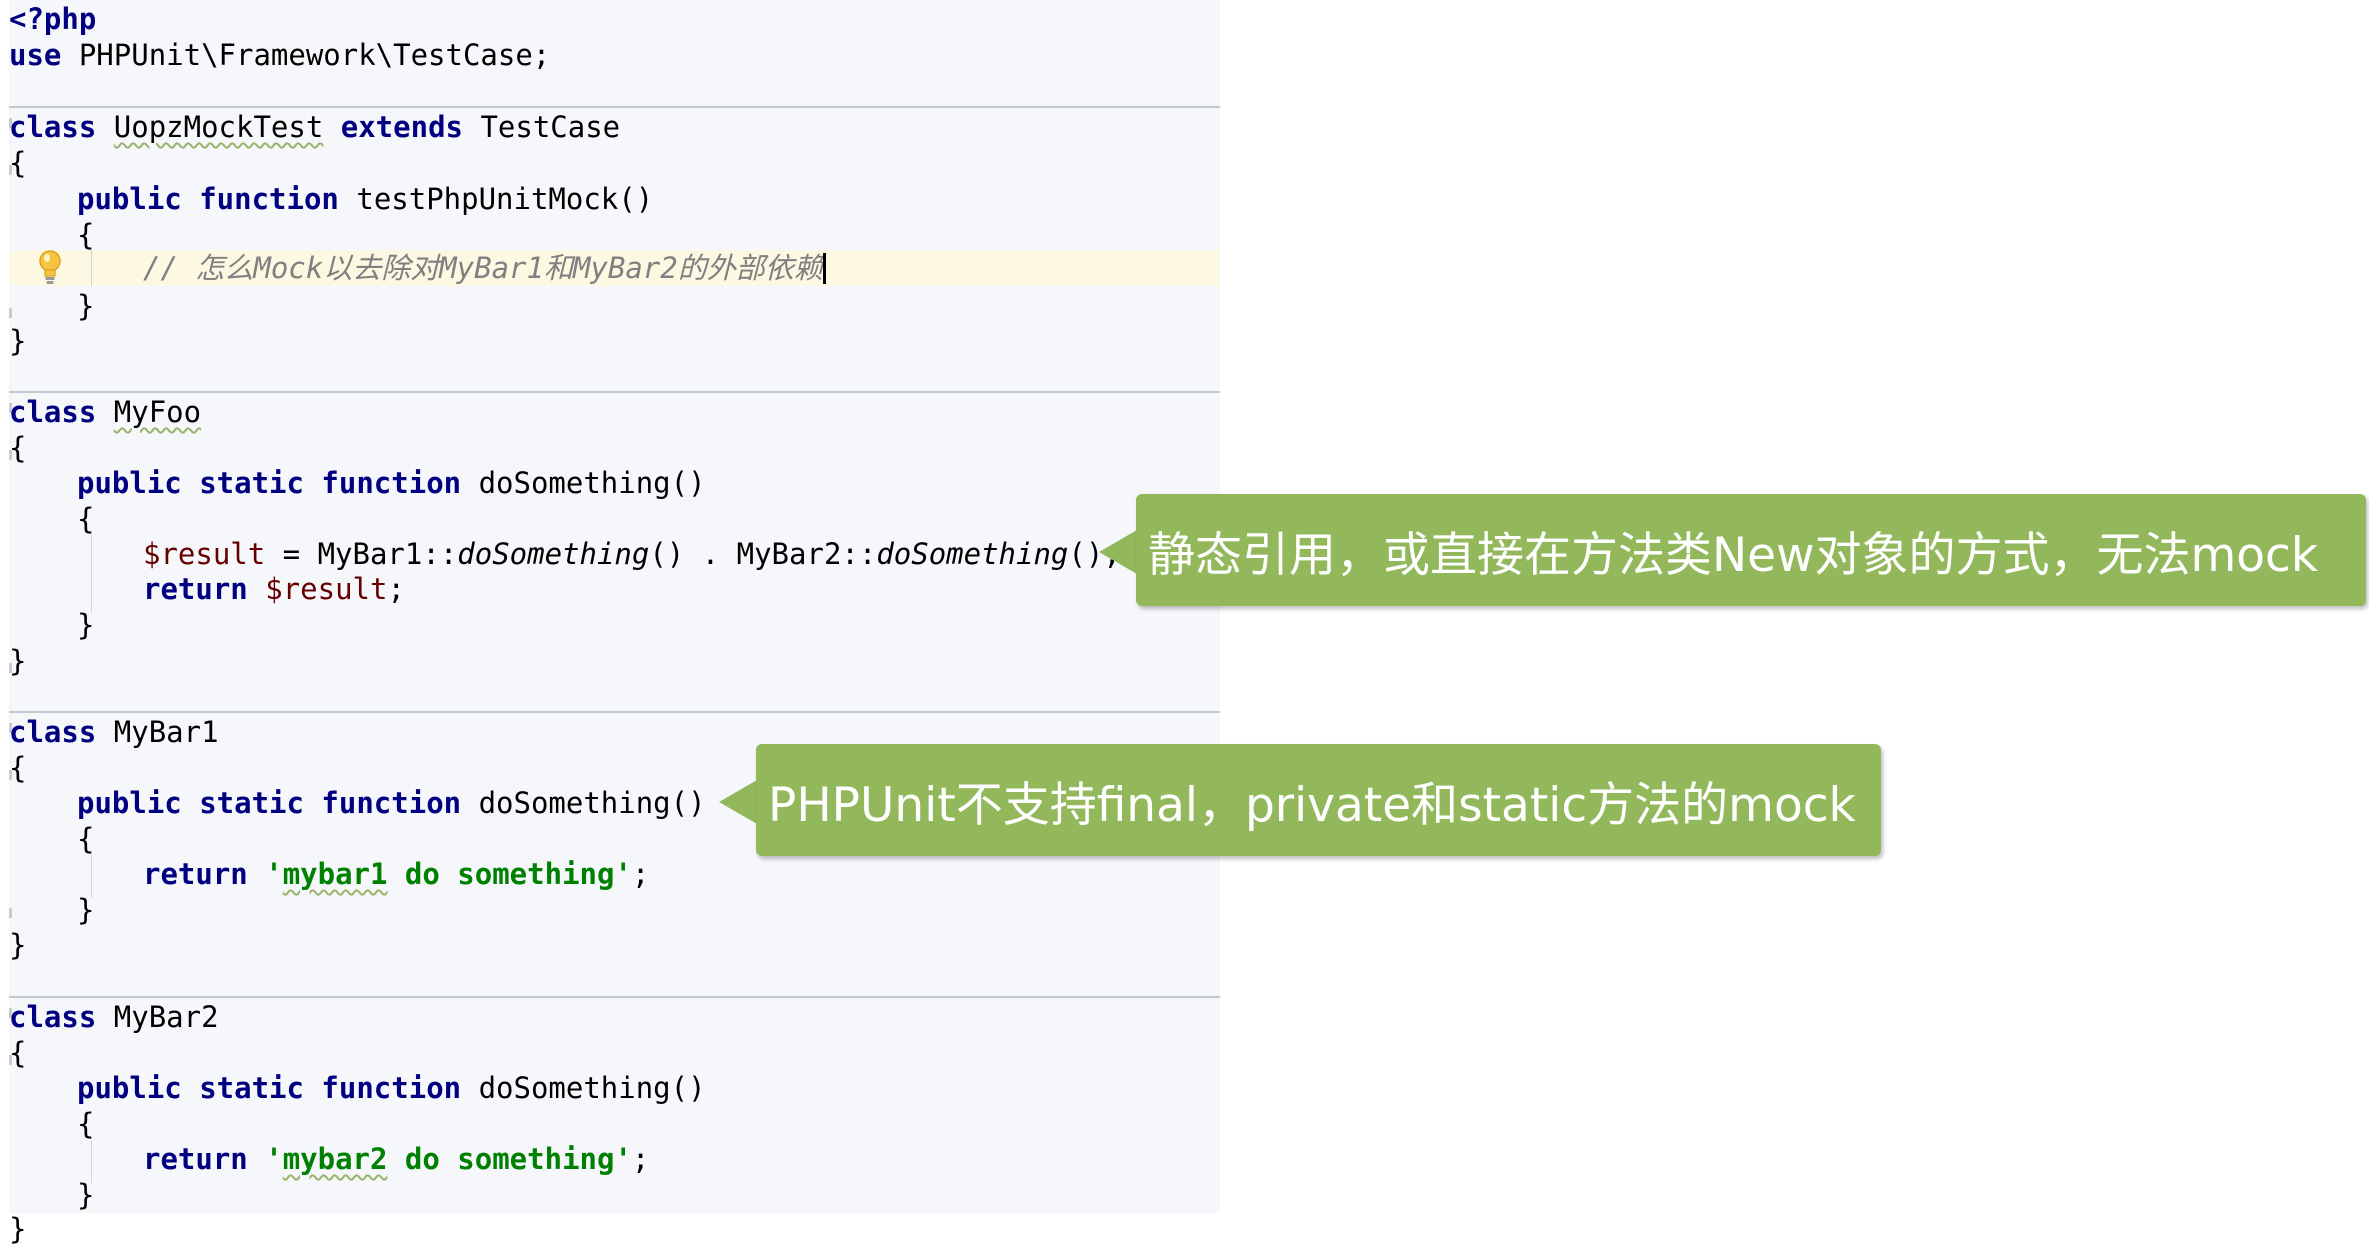  What do you see at coordinates (763, 554) in the screenshot?
I see `code-text: () . MyBar2::` at bounding box center [763, 554].